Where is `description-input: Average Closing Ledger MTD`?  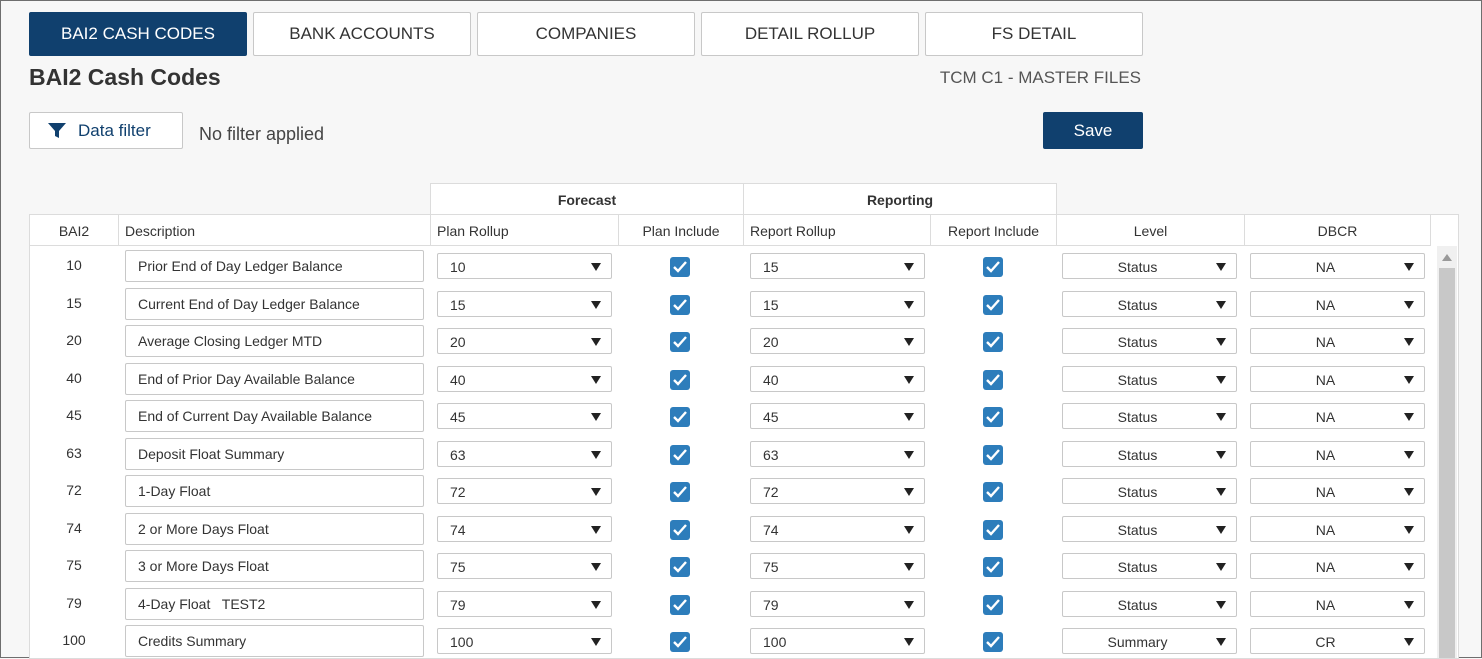
description-input: Average Closing Ledger MTD is located at coordinates (274, 341).